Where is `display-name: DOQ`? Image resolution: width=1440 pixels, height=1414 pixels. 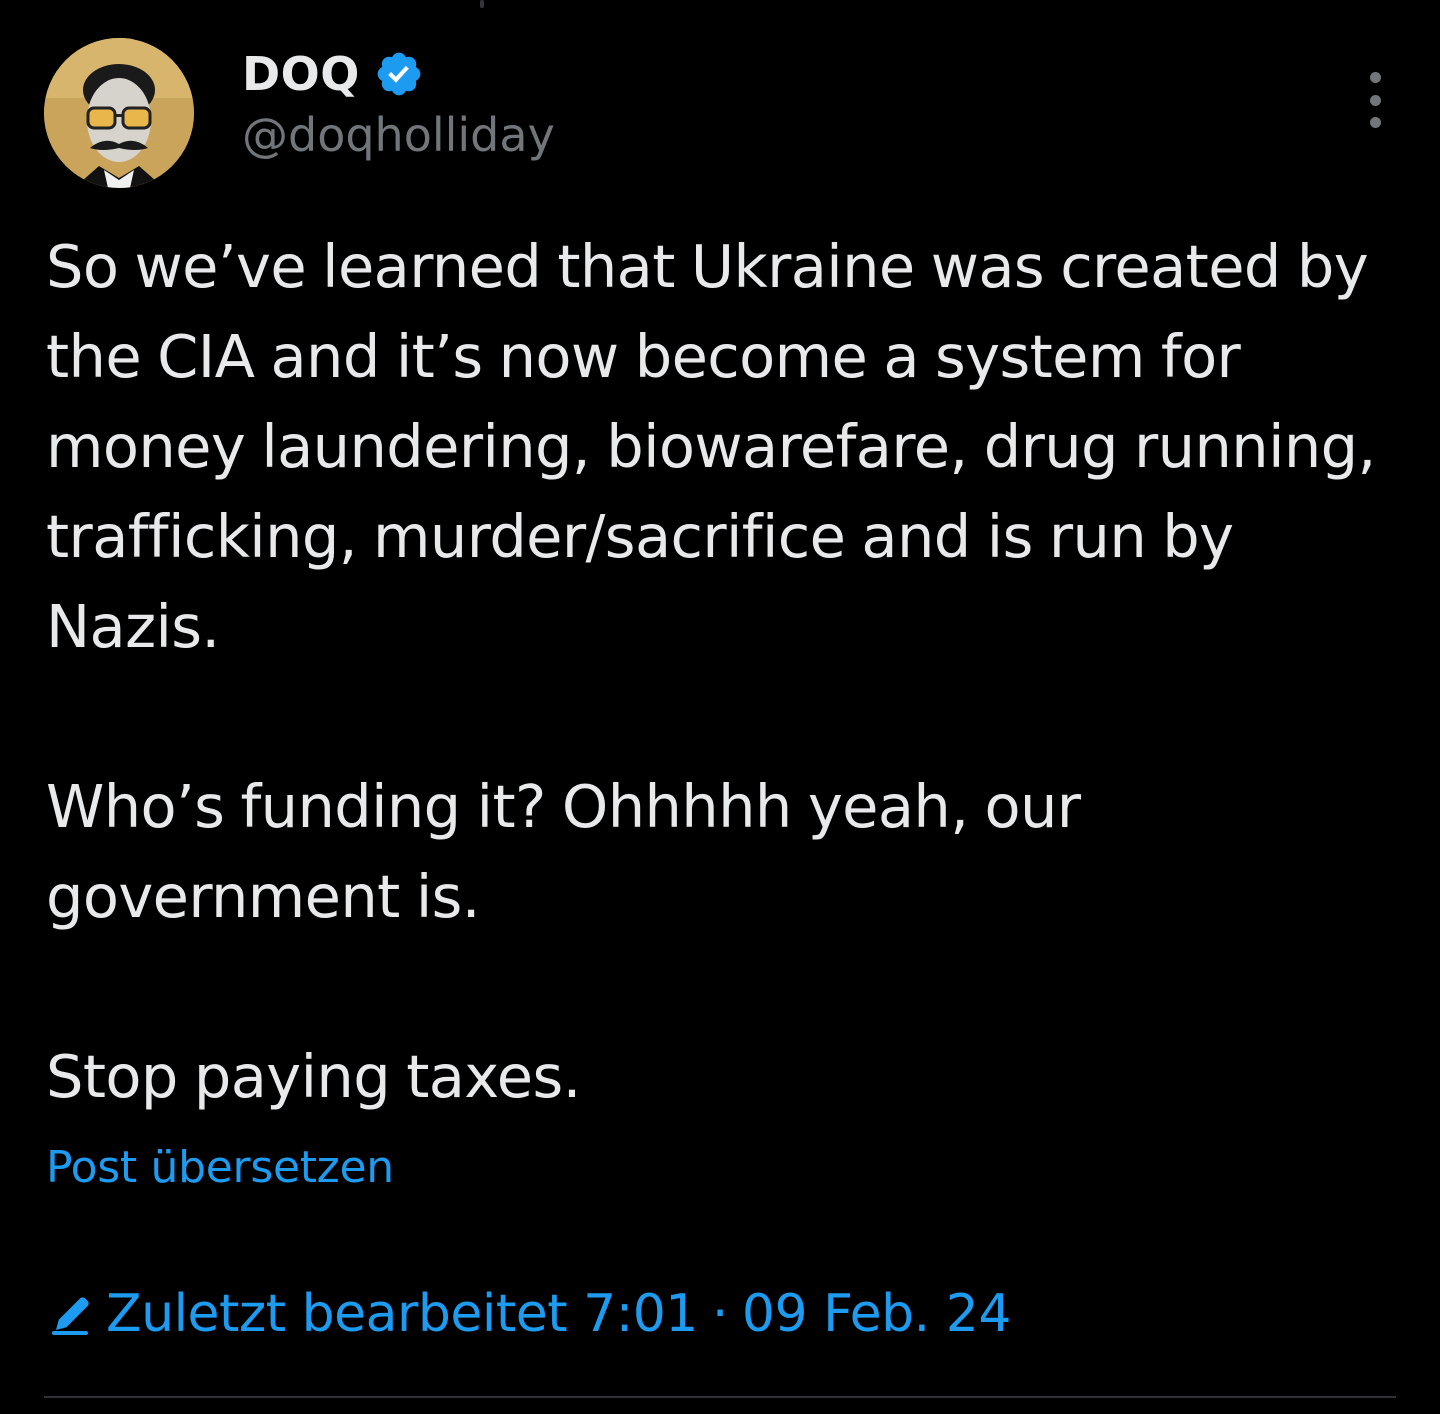 display-name: DOQ is located at coordinates (301, 74).